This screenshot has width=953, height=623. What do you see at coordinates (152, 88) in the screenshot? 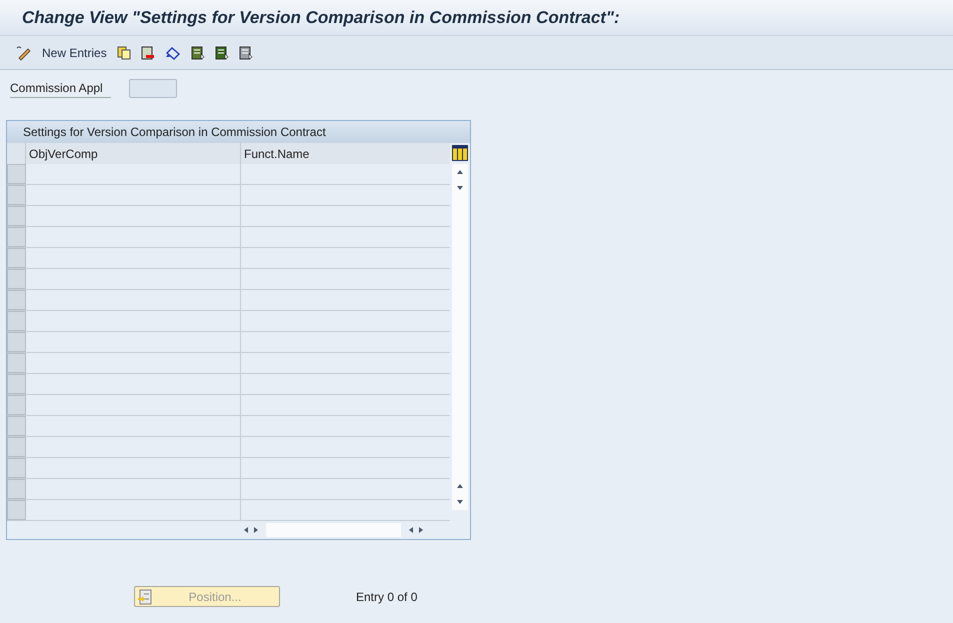
I see `commission-appl-field` at bounding box center [152, 88].